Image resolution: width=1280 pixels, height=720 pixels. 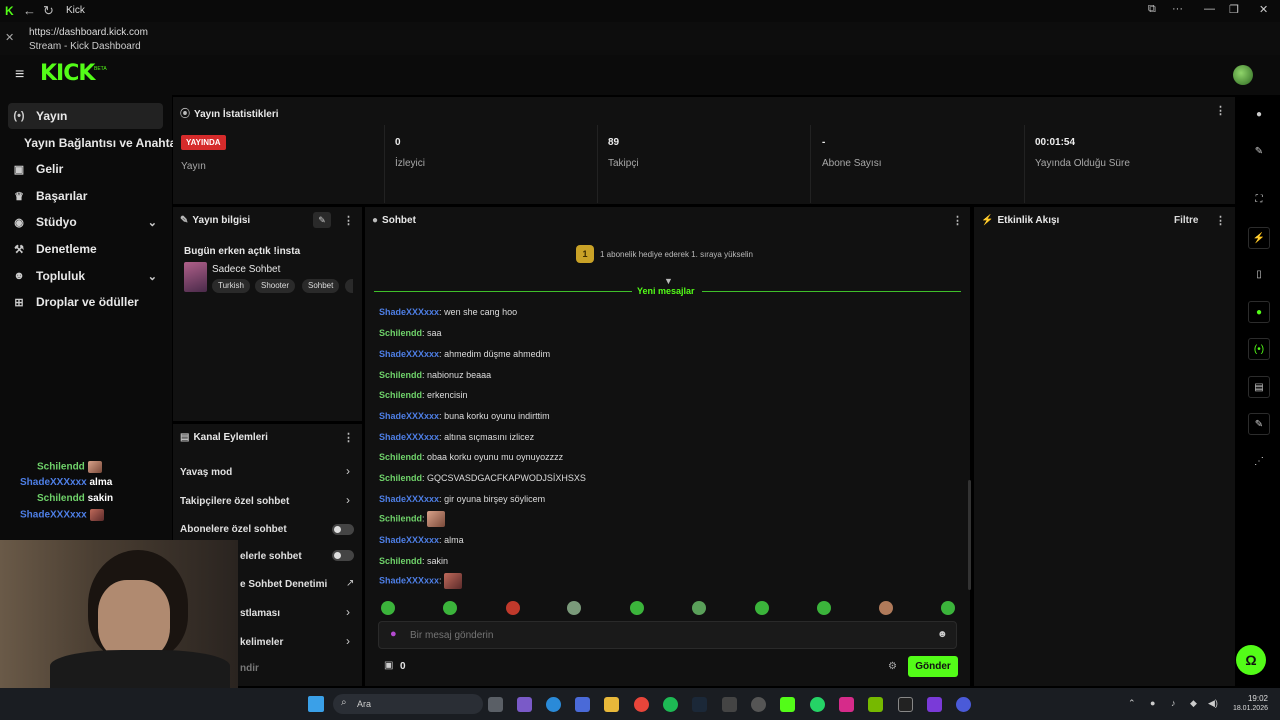 What do you see at coordinates (48, 11) in the screenshot?
I see `reload-icon: ↻` at bounding box center [48, 11].